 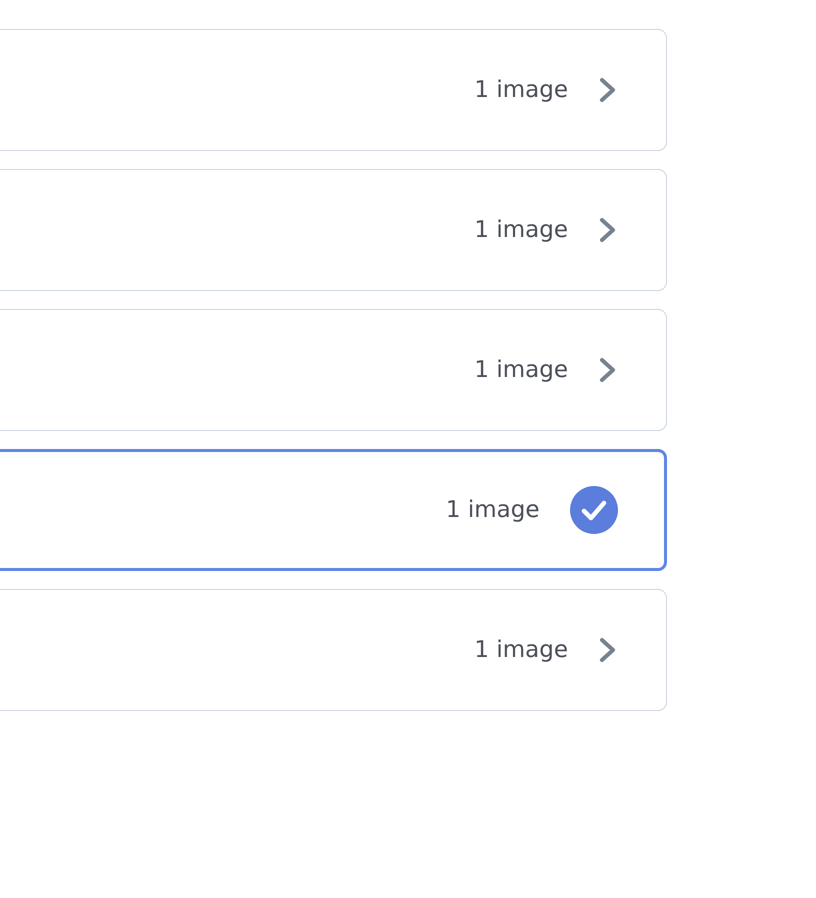 What do you see at coordinates (594, 510) in the screenshot?
I see `checkmark-icon` at bounding box center [594, 510].